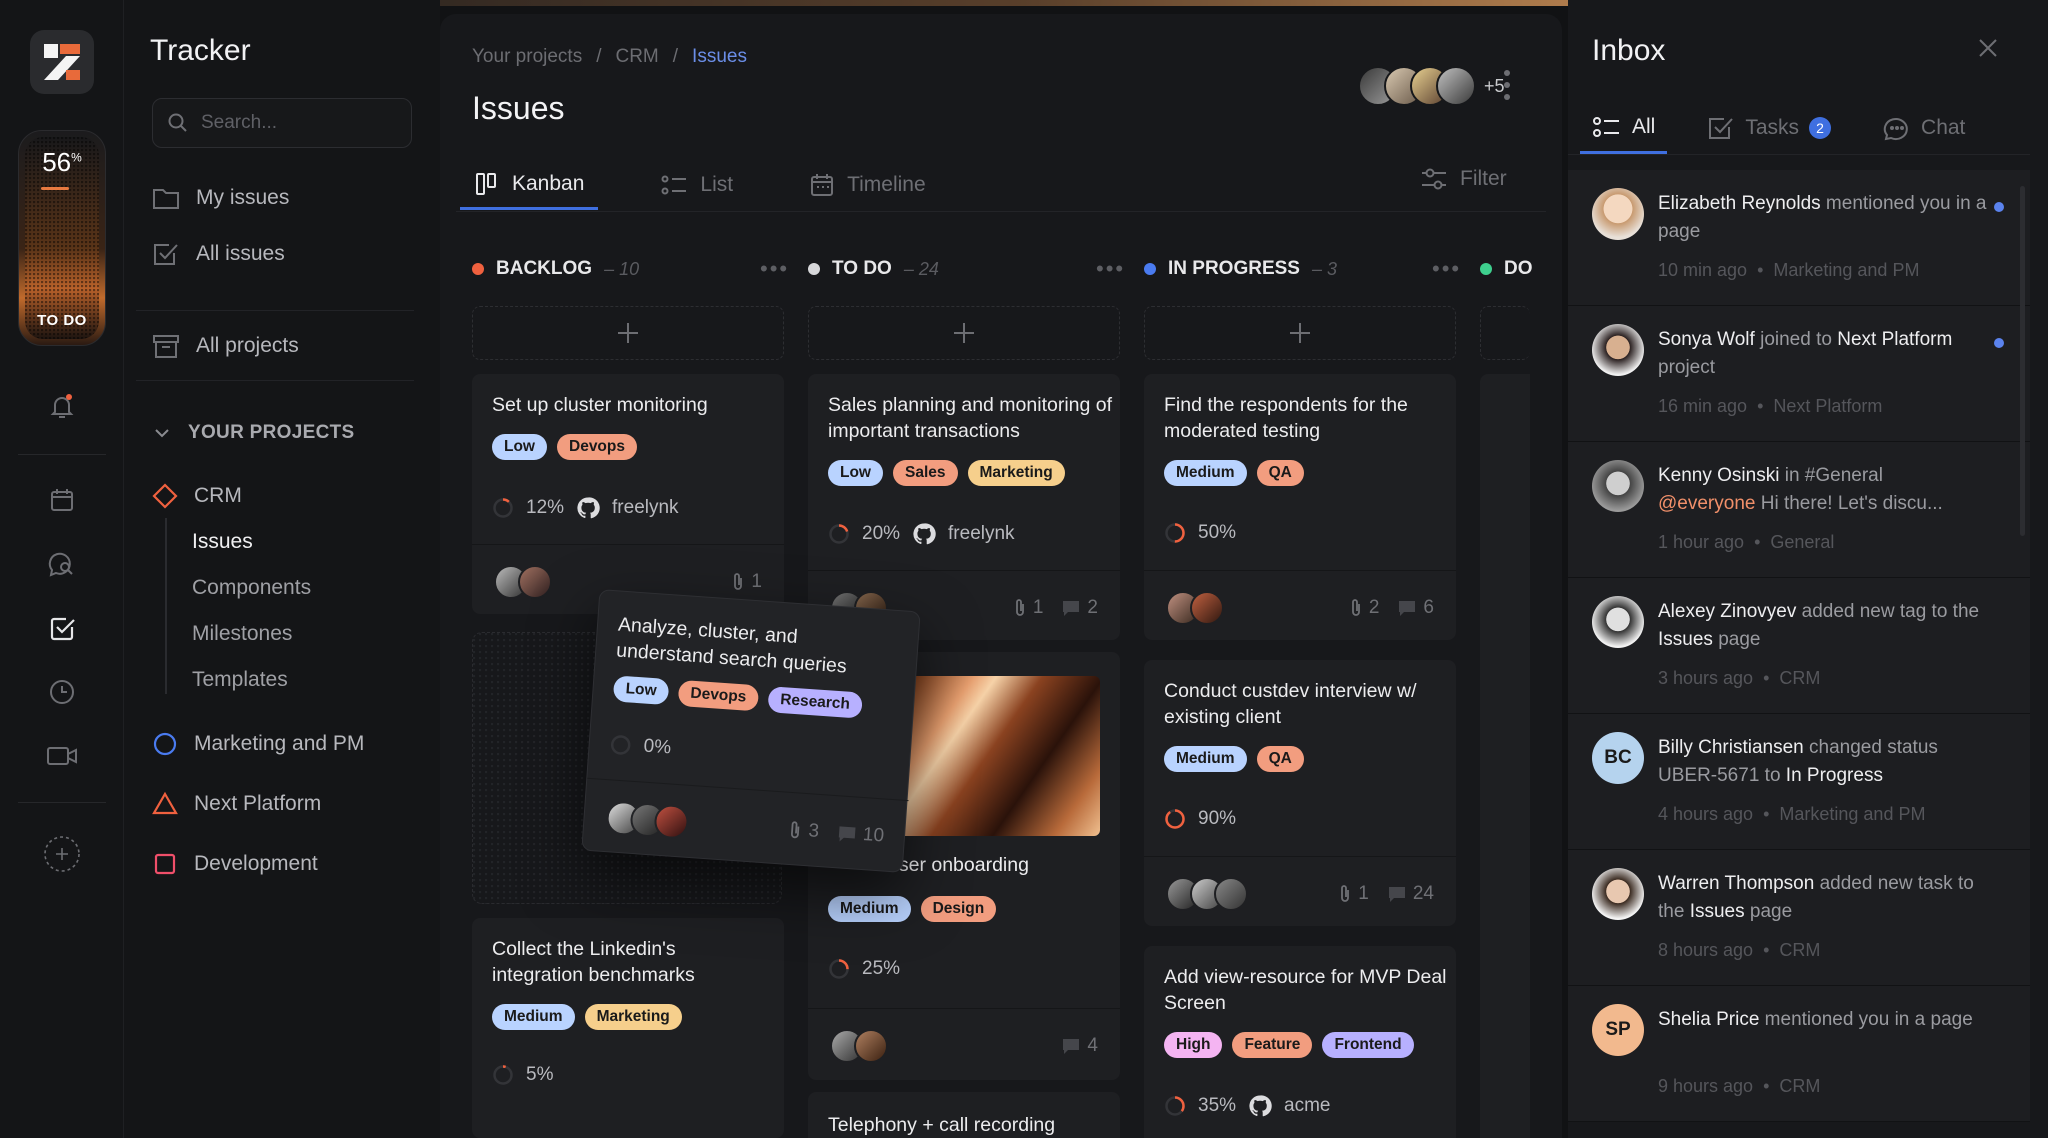 The width and height of the screenshot is (2048, 1138). Describe the element at coordinates (1463, 179) in the screenshot. I see `filter-button: Filter` at that location.